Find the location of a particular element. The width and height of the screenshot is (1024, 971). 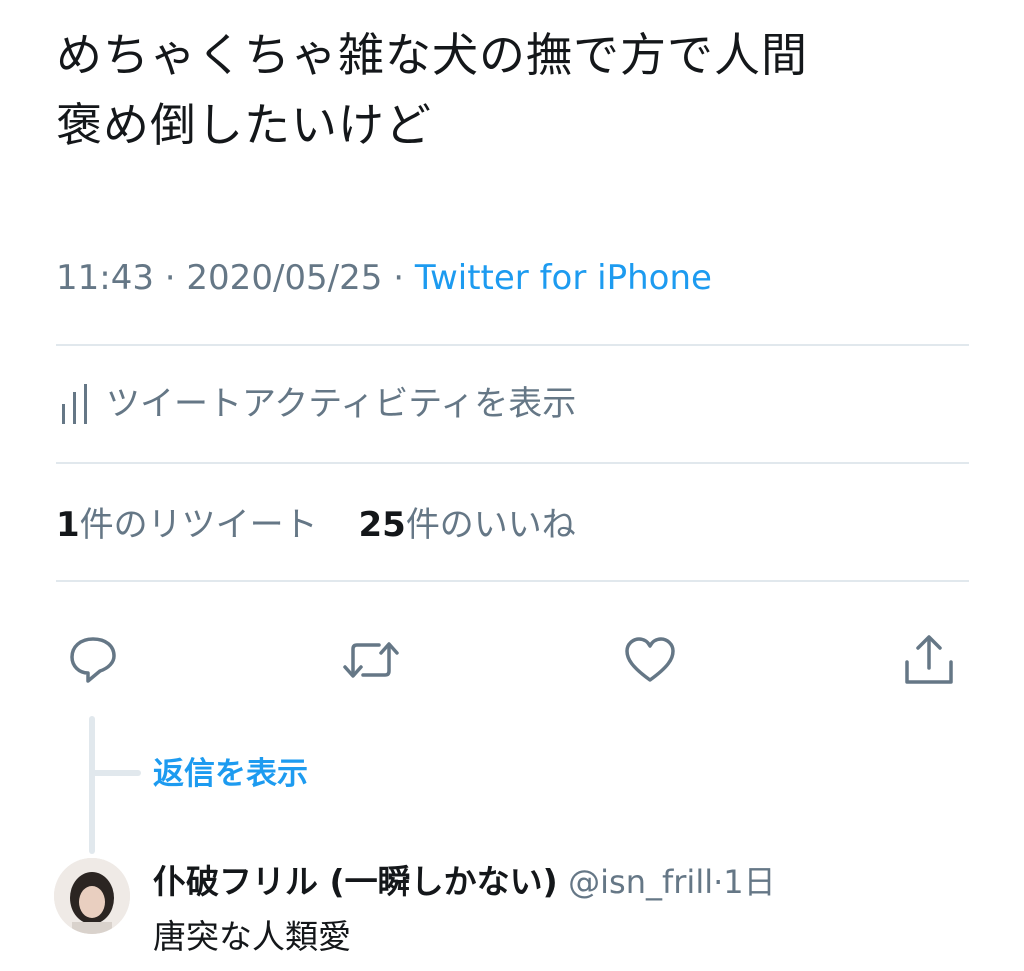

reply-button is located at coordinates (93, 660).